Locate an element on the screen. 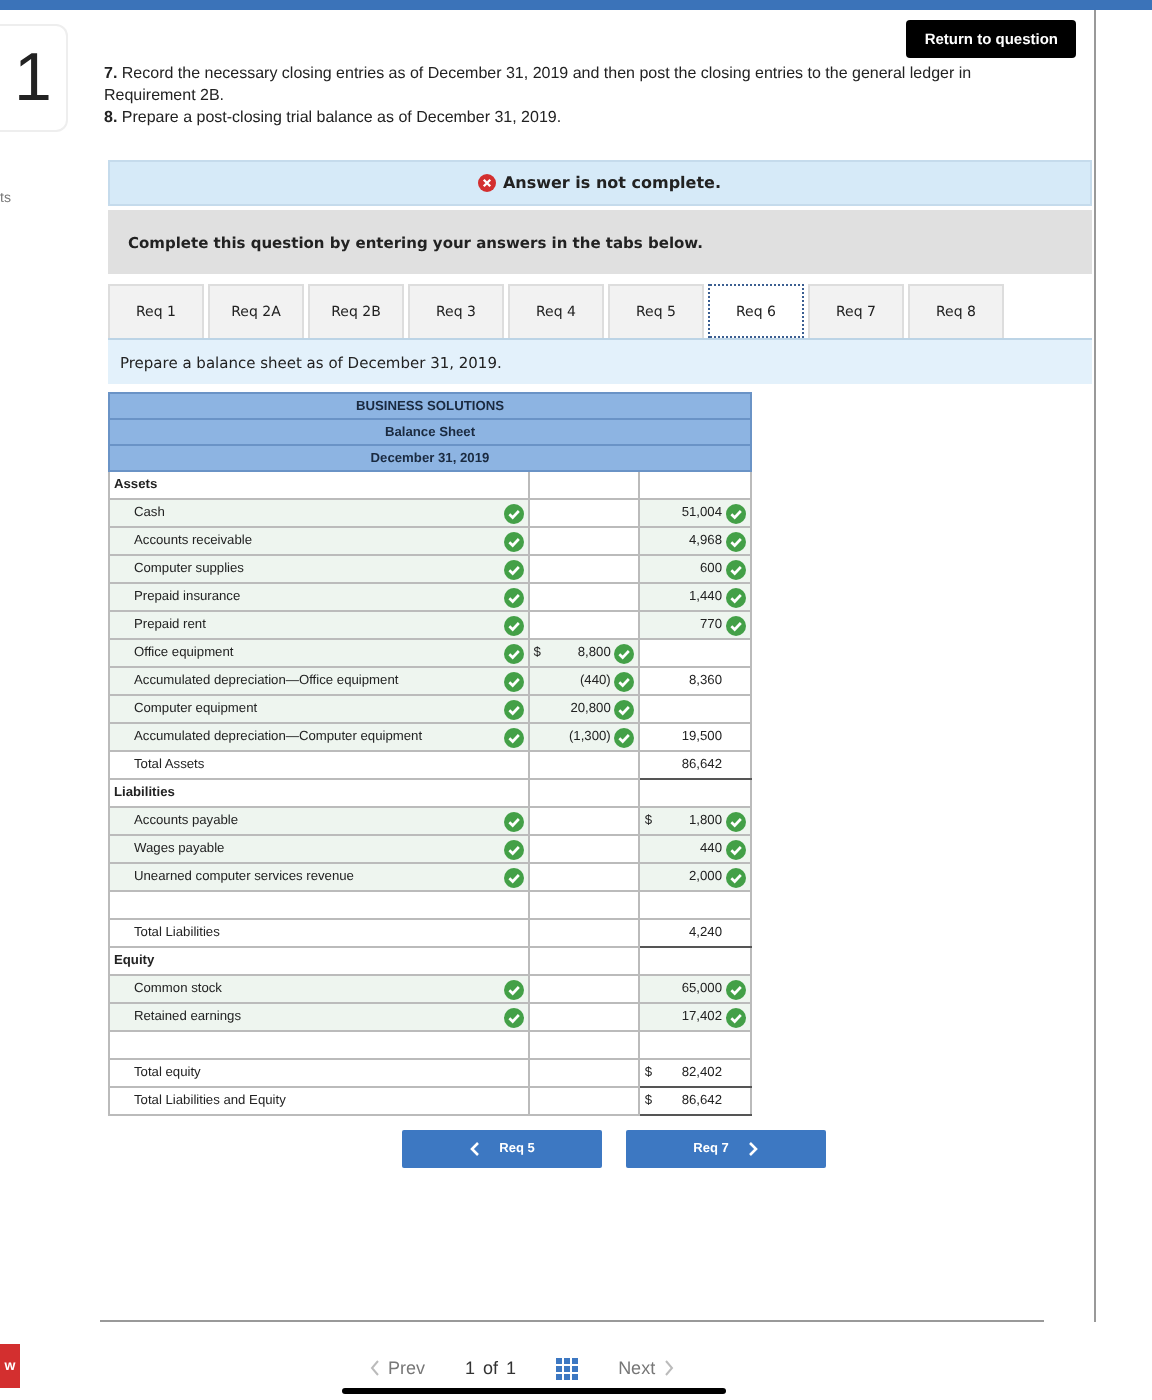 The width and height of the screenshot is (1152, 1400). status-message: Answer is not complete. is located at coordinates (612, 183).